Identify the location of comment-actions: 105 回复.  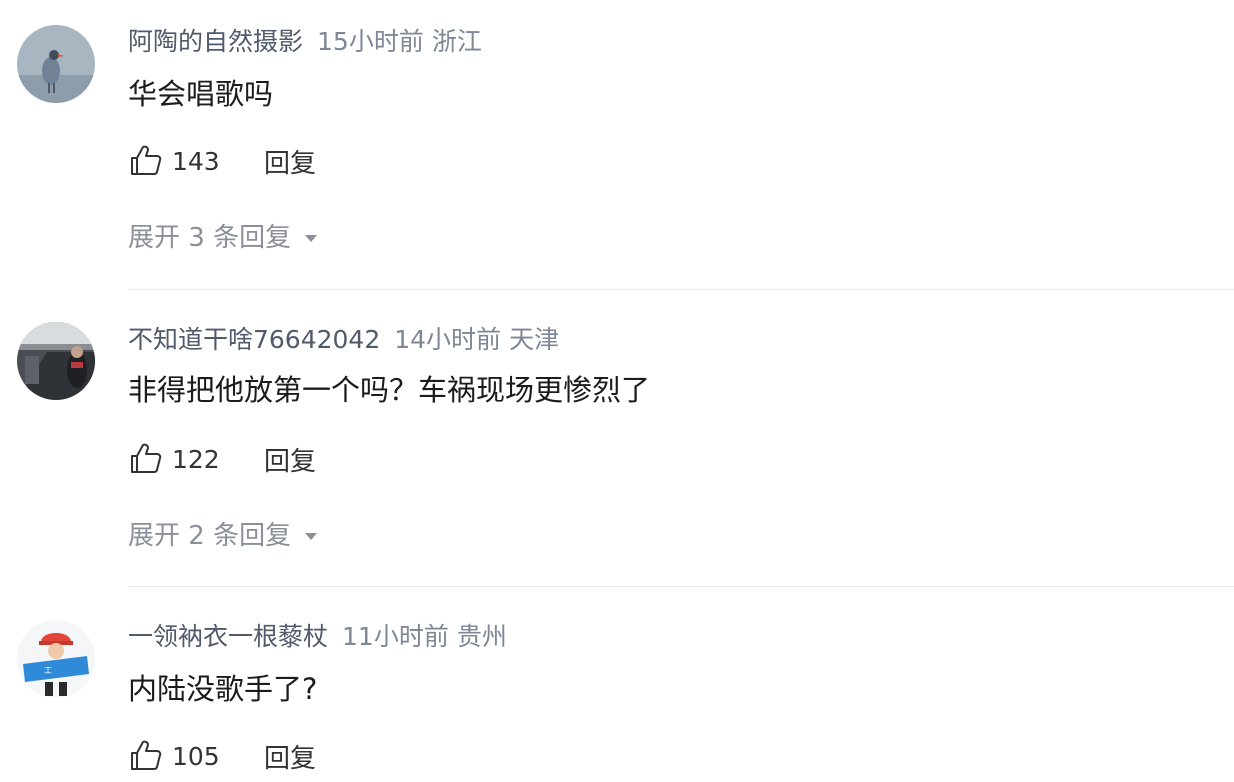
(222, 756).